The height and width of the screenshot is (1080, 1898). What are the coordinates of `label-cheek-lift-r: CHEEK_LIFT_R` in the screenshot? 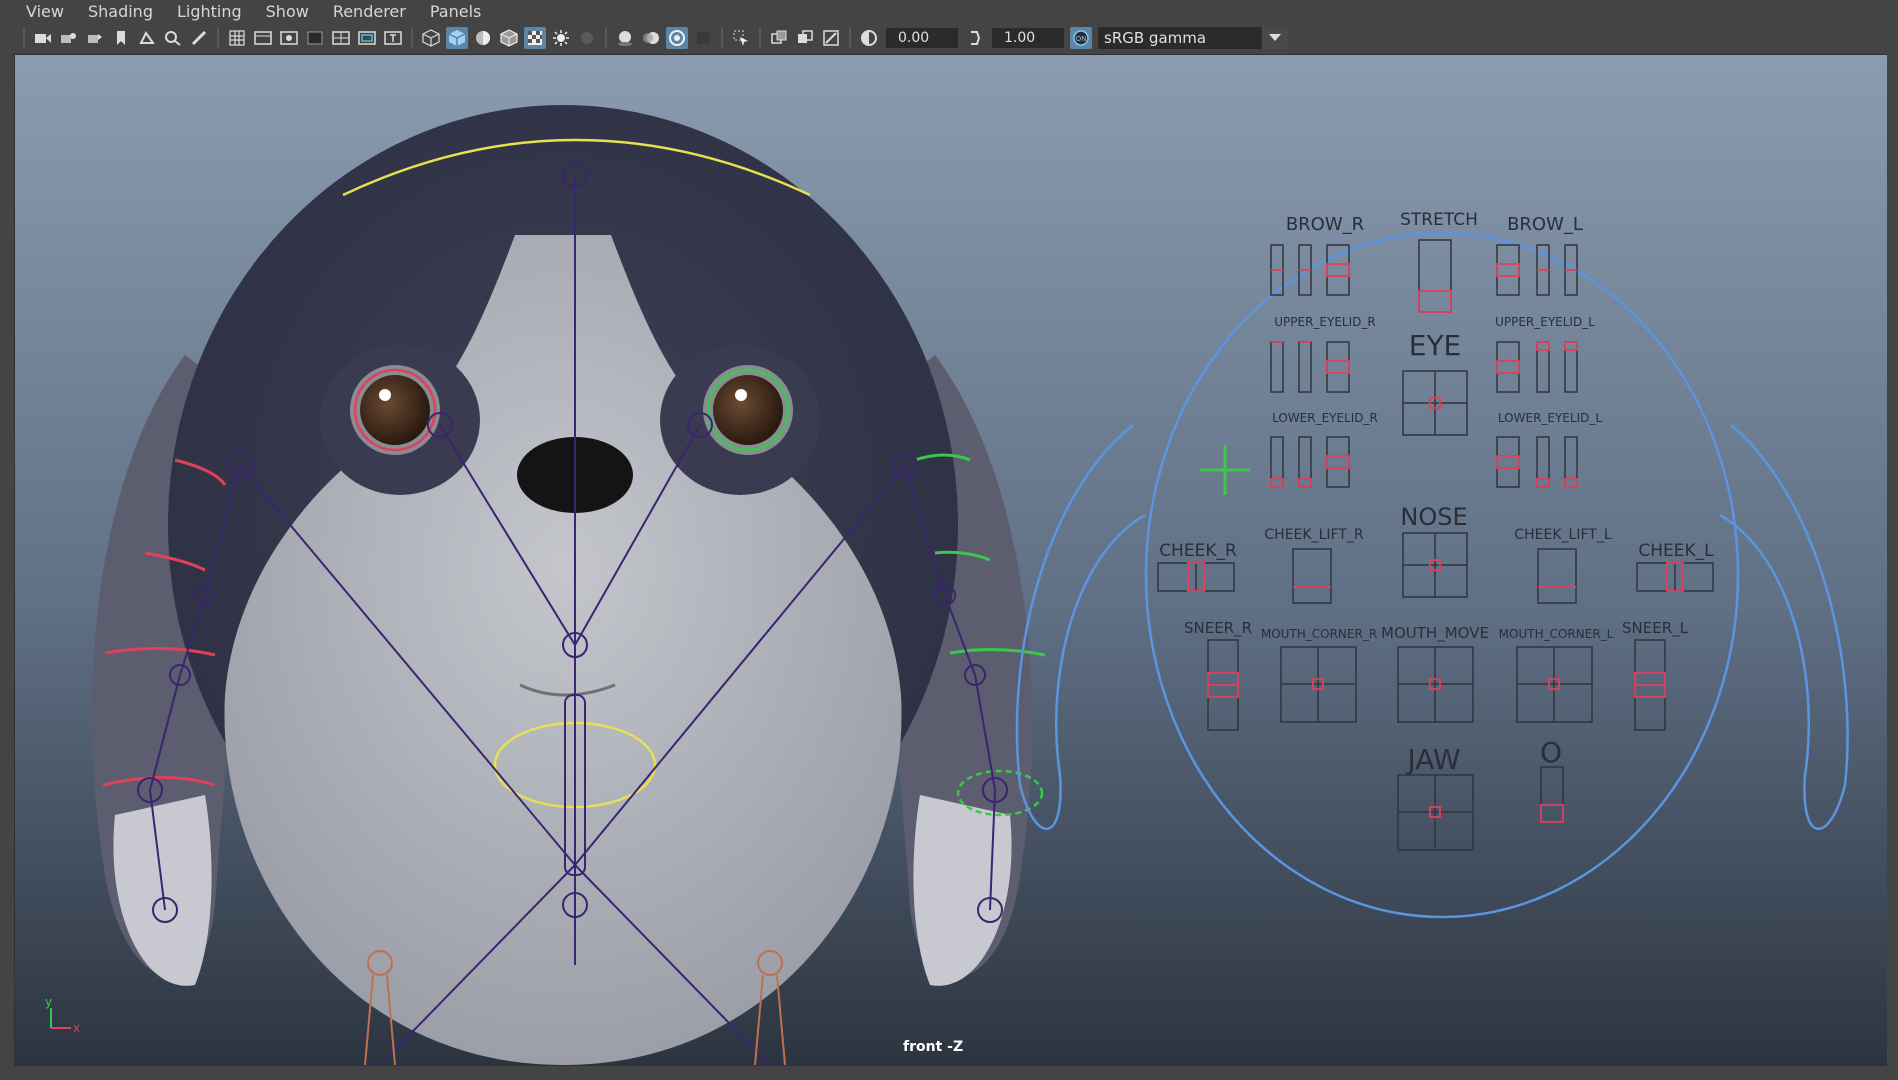 It's located at (1313, 535).